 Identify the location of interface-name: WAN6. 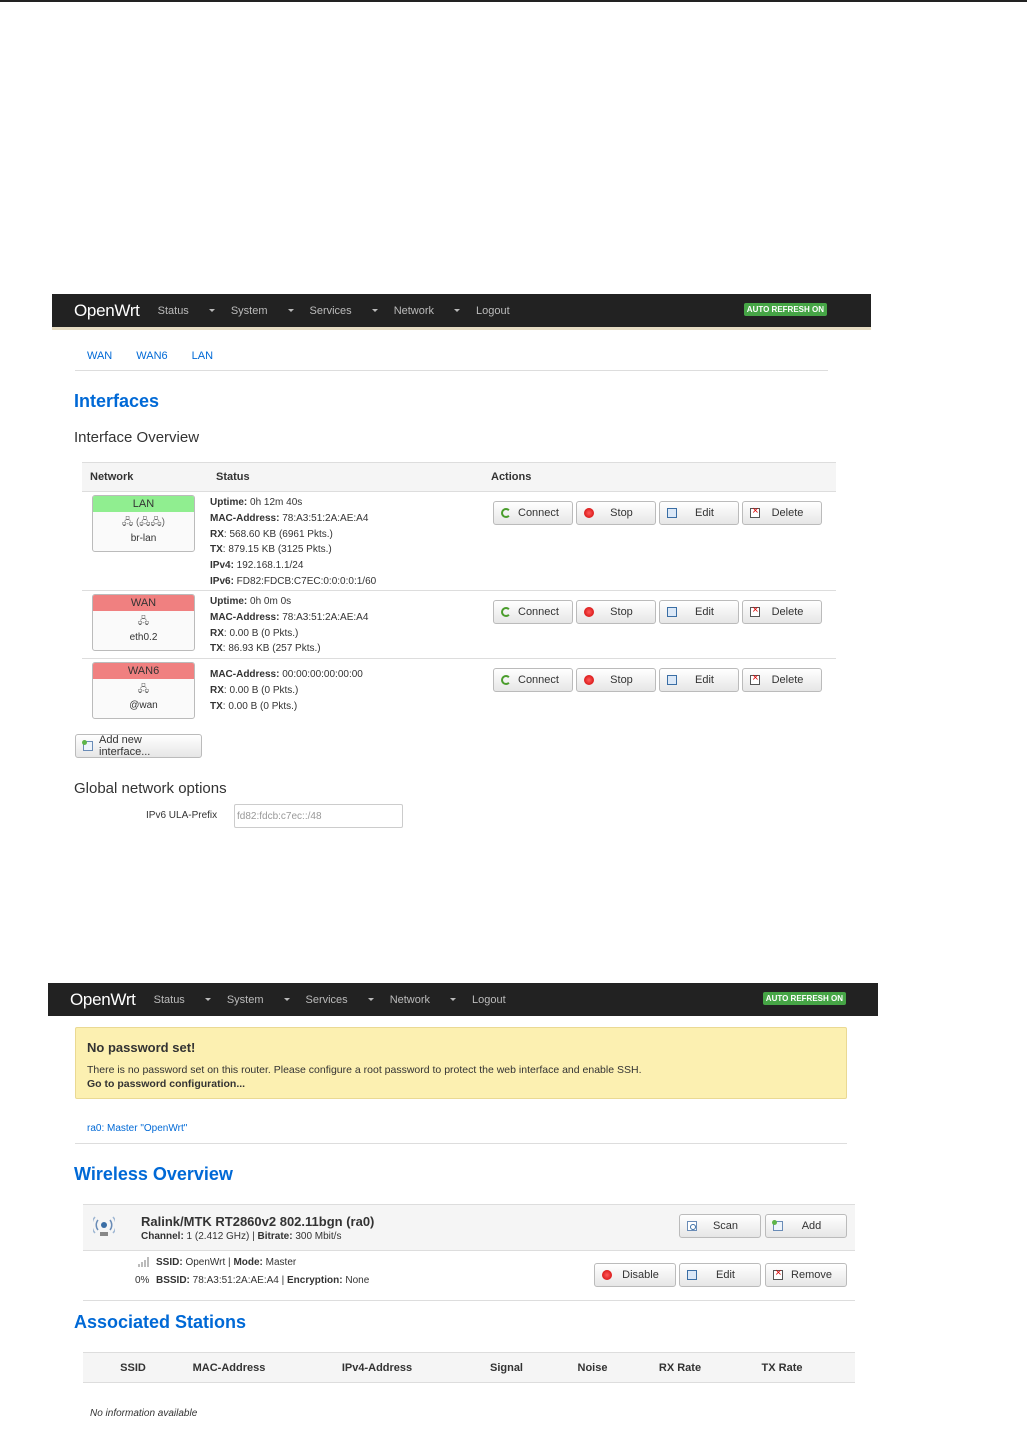
(143, 671).